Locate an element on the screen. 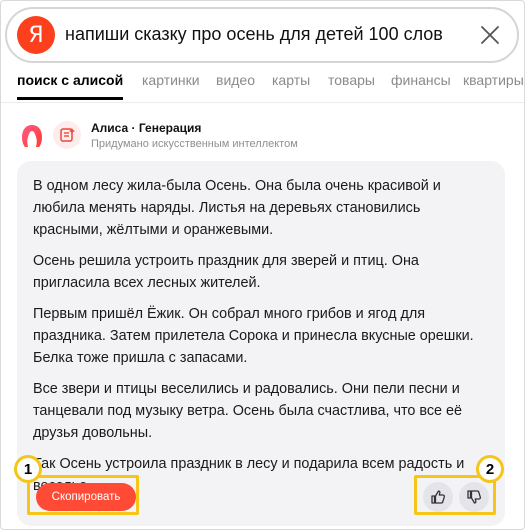 The image size is (525, 530). tab-finance: финансы is located at coordinates (421, 80).